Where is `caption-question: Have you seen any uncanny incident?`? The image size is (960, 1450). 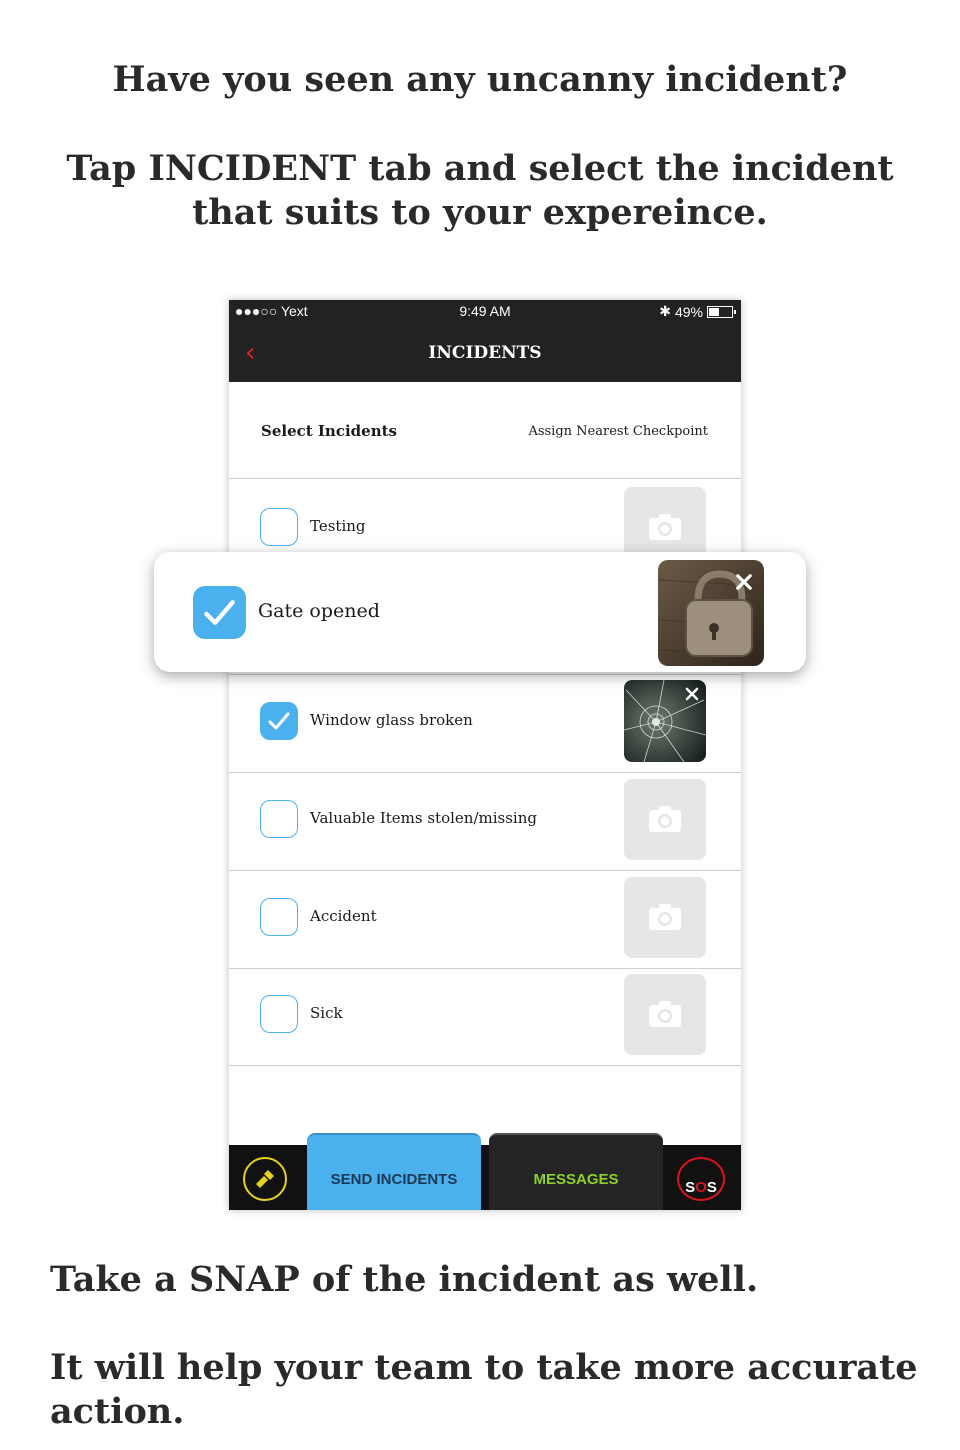
caption-question: Have you seen any uncanny incident? is located at coordinates (480, 79).